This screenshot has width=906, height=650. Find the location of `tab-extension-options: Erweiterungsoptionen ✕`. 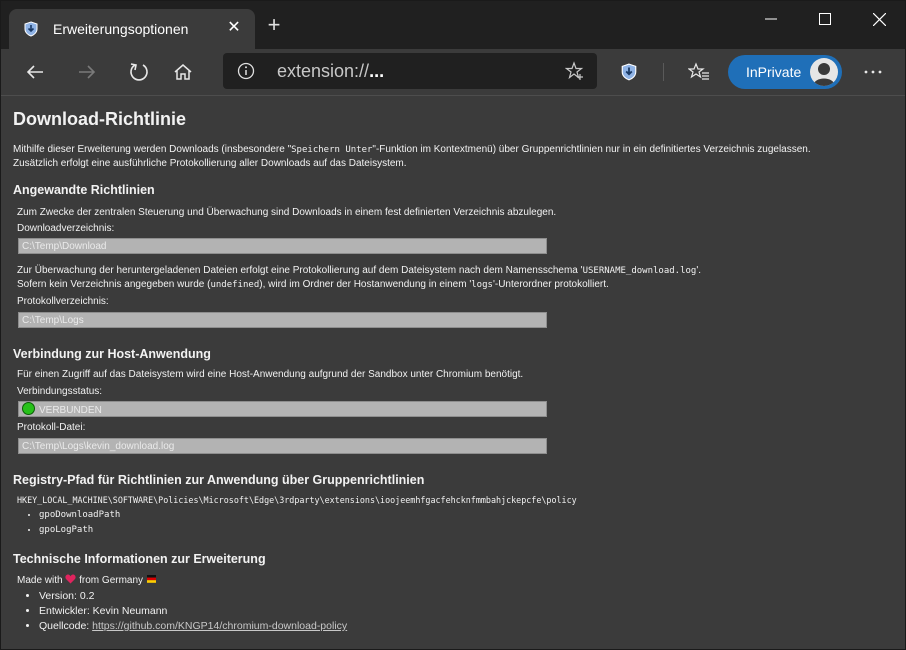

tab-extension-options: Erweiterungsoptionen ✕ is located at coordinates (132, 29).